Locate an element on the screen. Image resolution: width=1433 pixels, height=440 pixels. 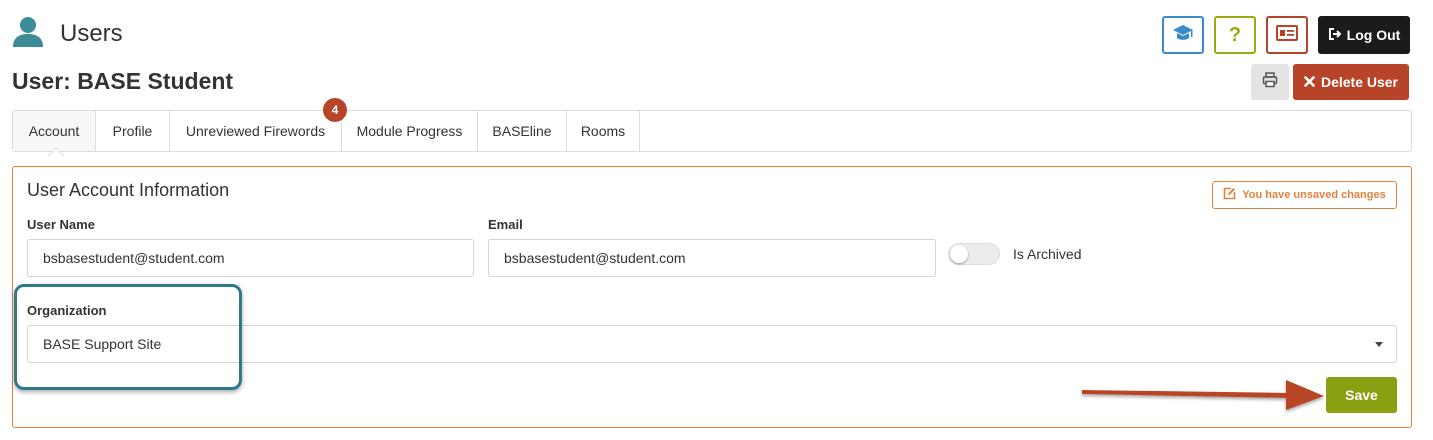
graduation-cap-icon is located at coordinates (1183, 35).